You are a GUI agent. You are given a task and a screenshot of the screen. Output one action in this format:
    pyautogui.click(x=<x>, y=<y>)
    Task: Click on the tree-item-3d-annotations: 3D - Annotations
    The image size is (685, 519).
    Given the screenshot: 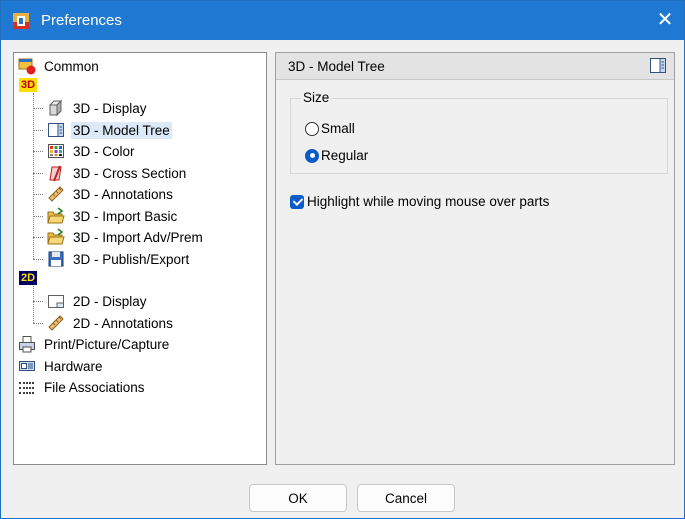 What is the action you would take?
    pyautogui.click(x=111, y=194)
    